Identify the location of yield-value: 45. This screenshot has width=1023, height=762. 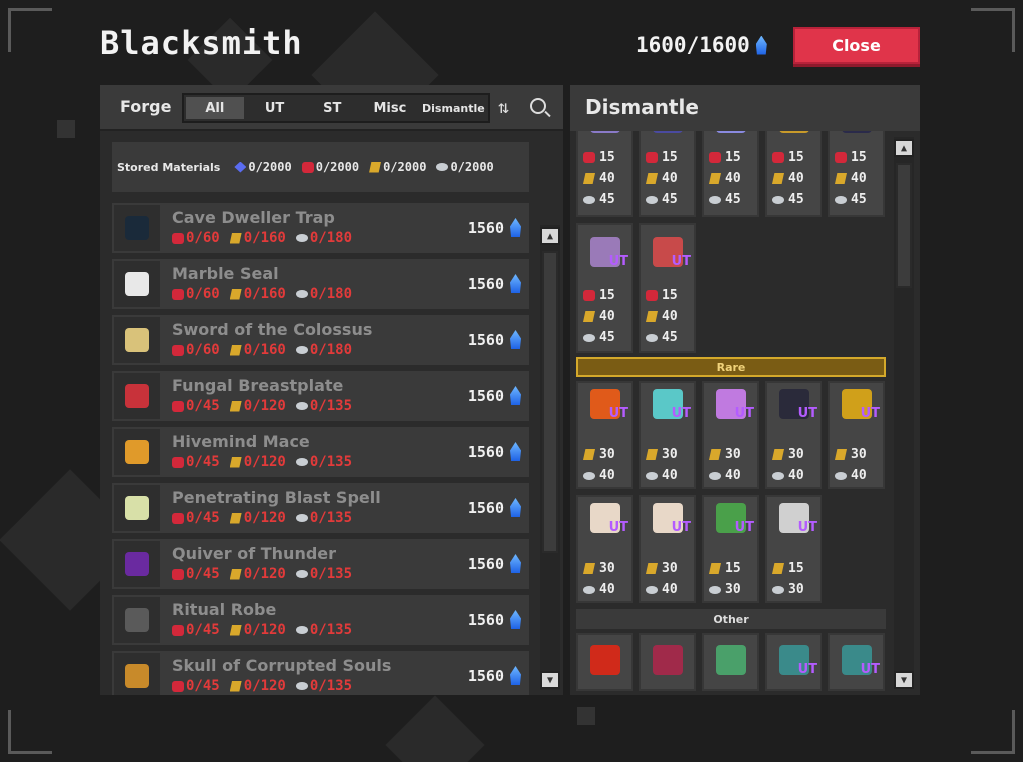
(859, 199).